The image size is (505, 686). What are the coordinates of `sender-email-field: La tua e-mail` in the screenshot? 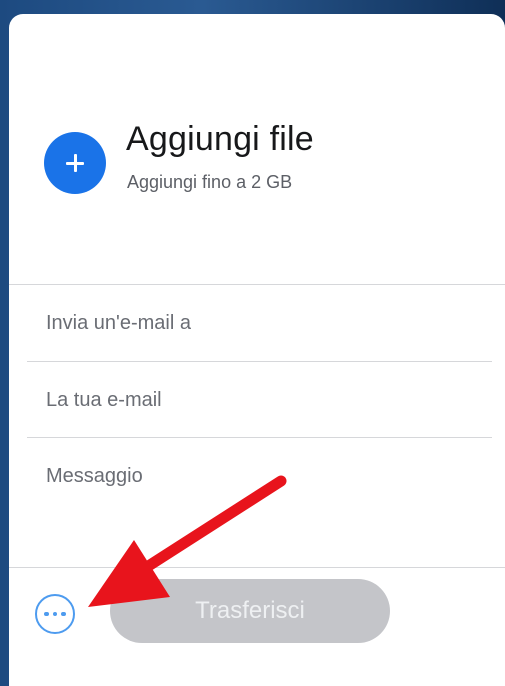 It's located at (104, 400).